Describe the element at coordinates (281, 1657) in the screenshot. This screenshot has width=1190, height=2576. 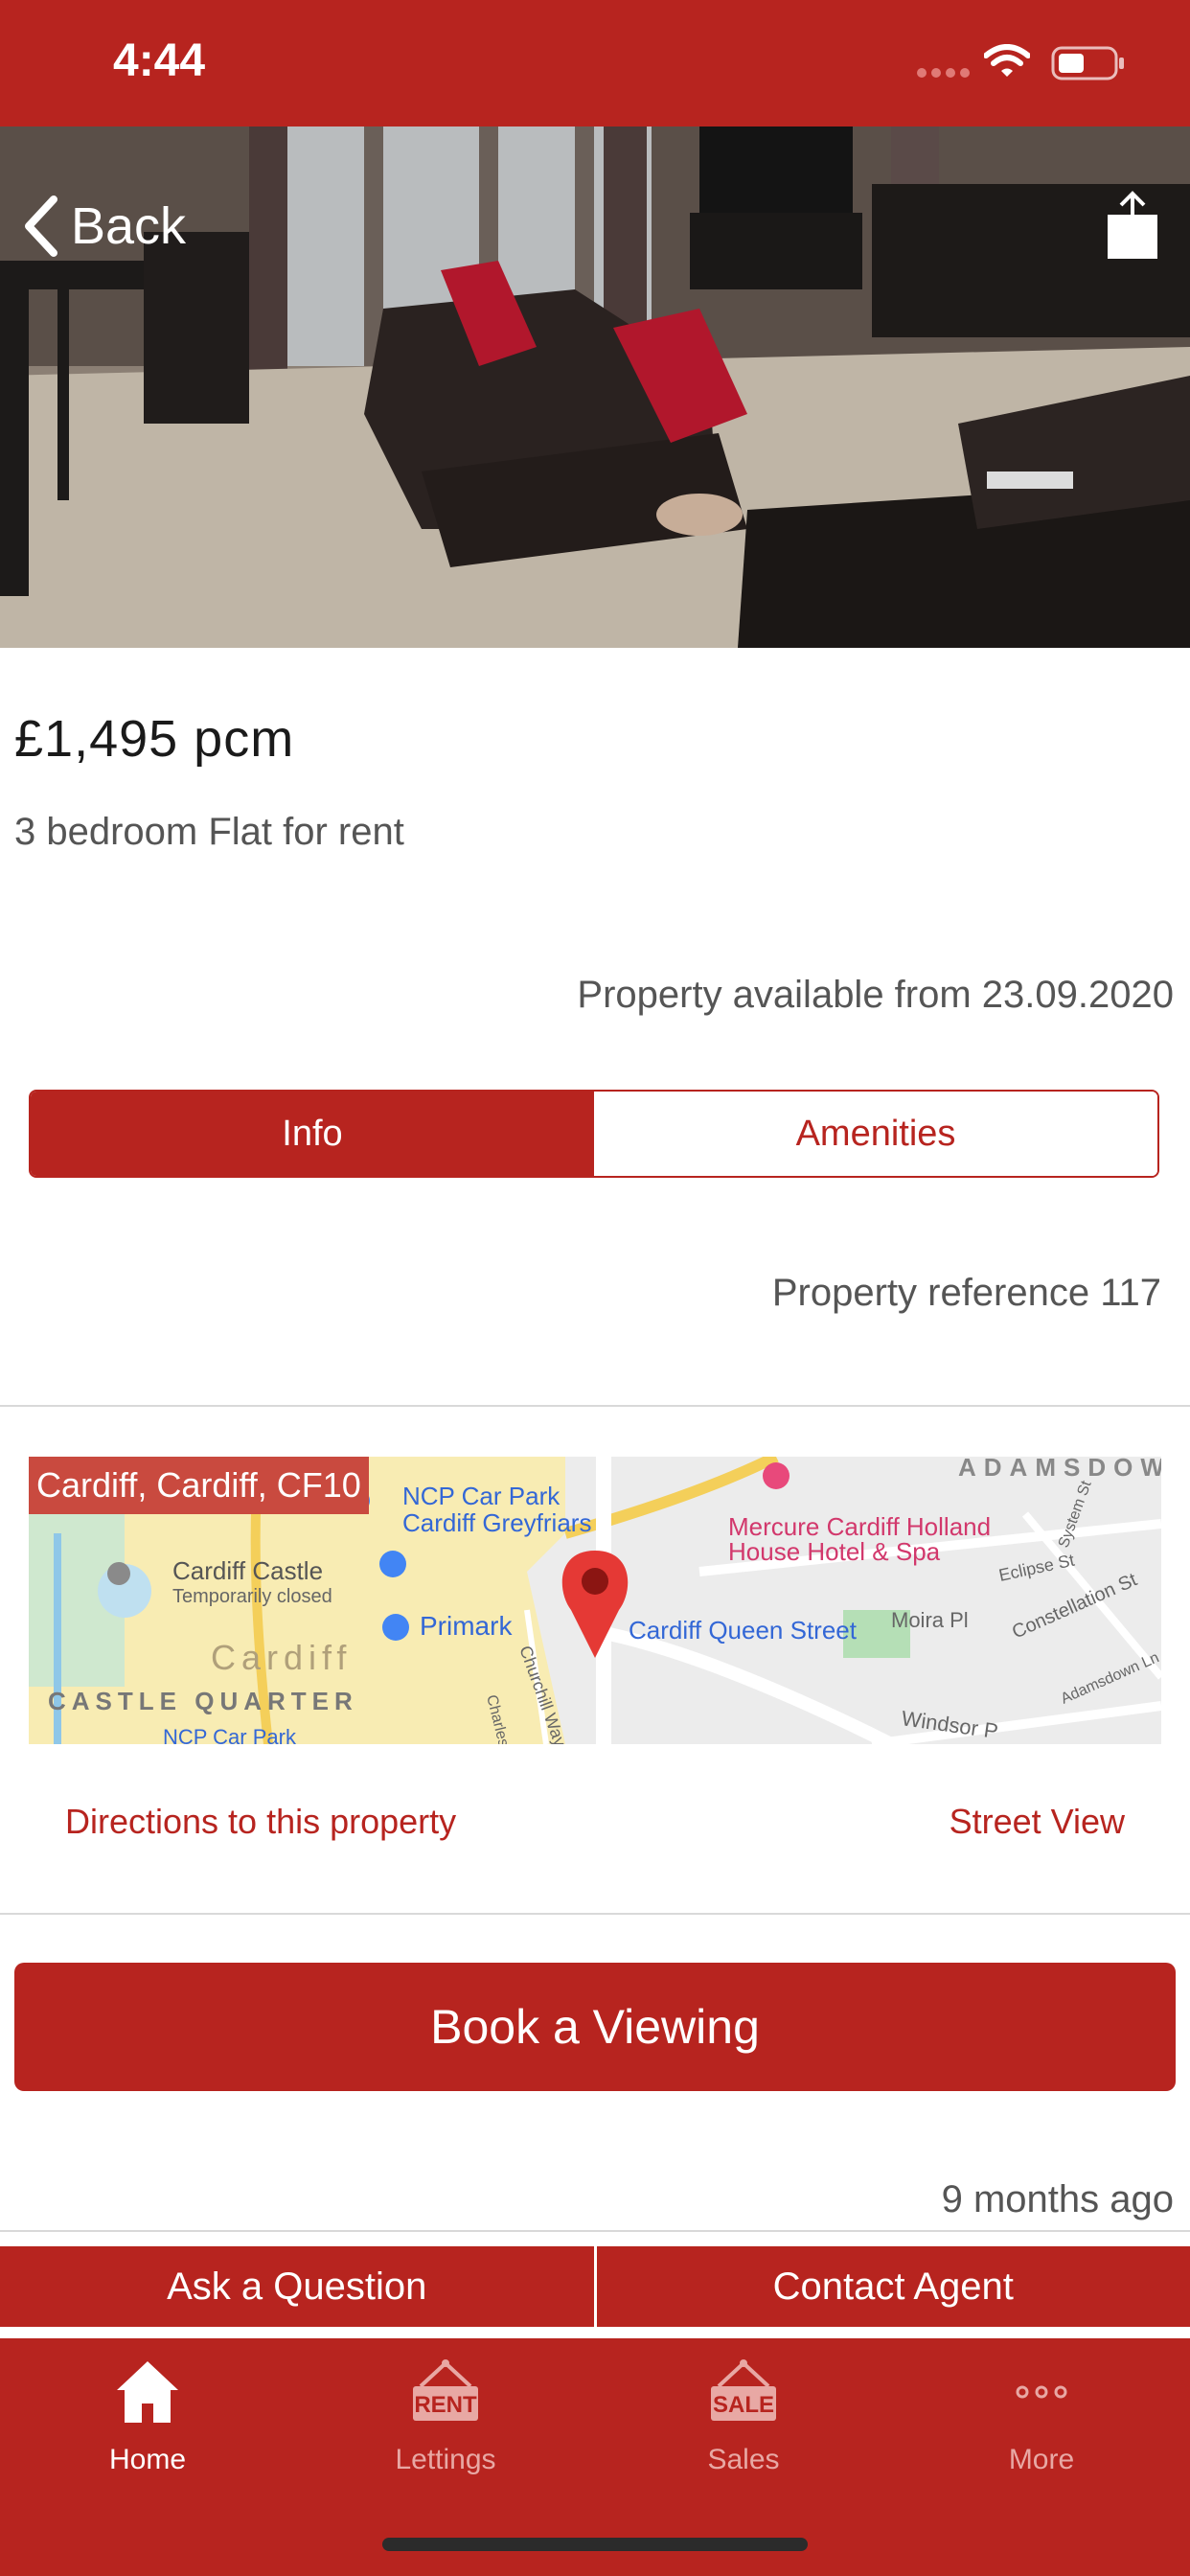
I see `map-area-cardiff: Cardiff` at that location.